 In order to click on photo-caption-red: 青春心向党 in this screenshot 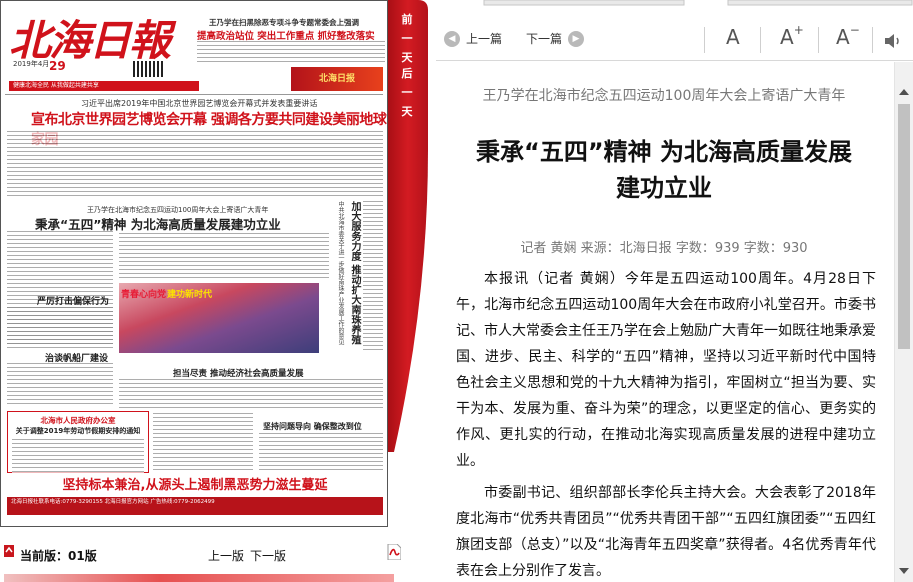, I will do `click(144, 295)`.